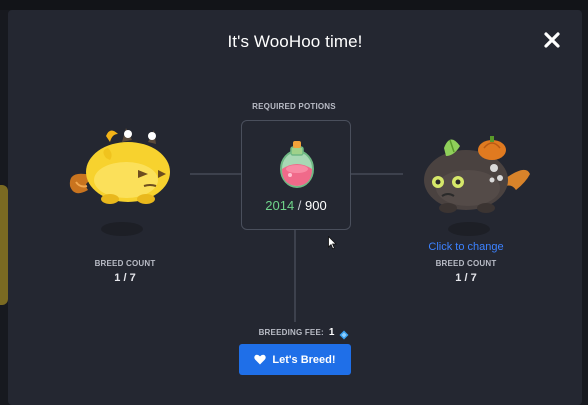 The height and width of the screenshot is (405, 588). I want to click on right-breed-count: 1 / 7, so click(466, 278).